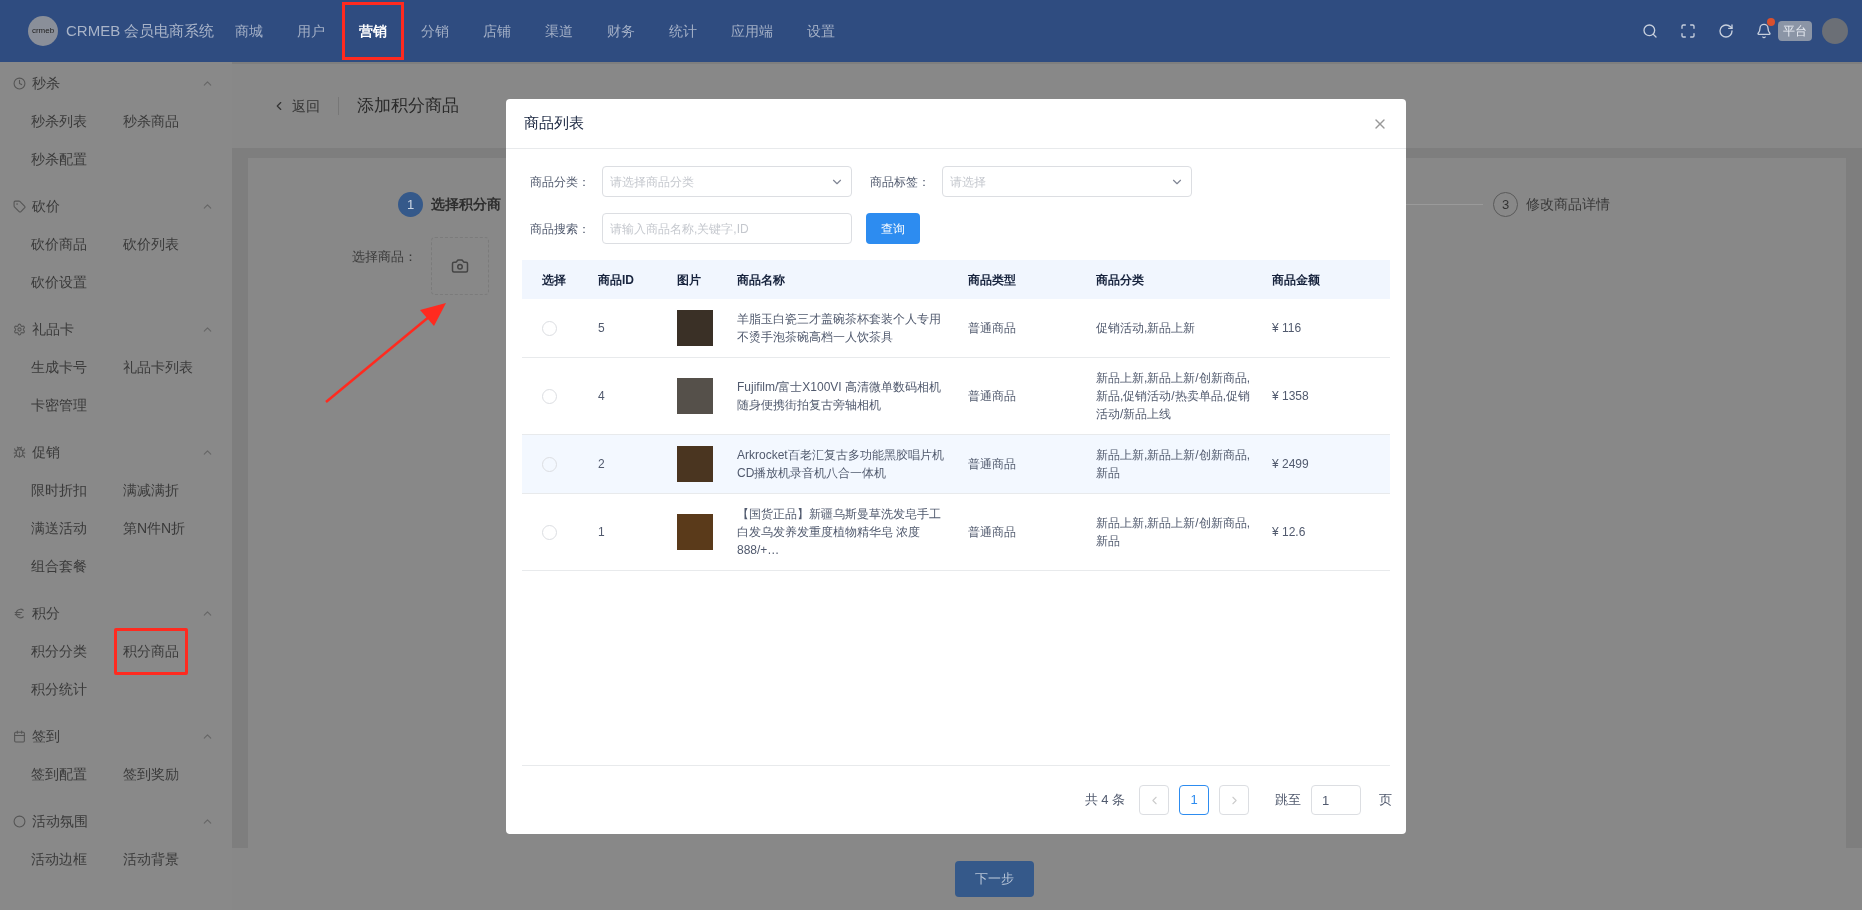 This screenshot has height=910, width=1862. I want to click on field-label: 选择商品：, so click(384, 257).